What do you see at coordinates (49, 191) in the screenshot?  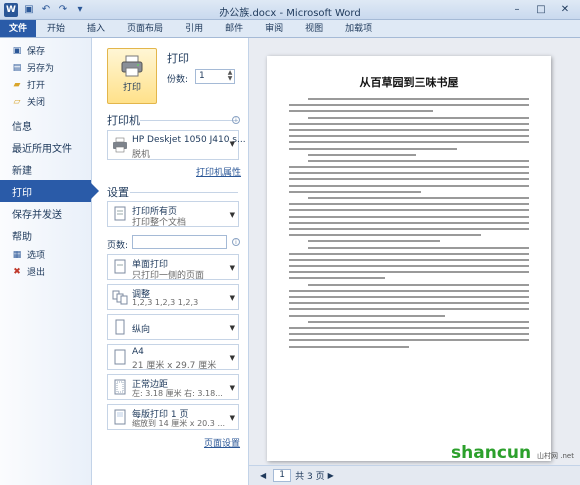 I see `nav-tab-print: 打印` at bounding box center [49, 191].